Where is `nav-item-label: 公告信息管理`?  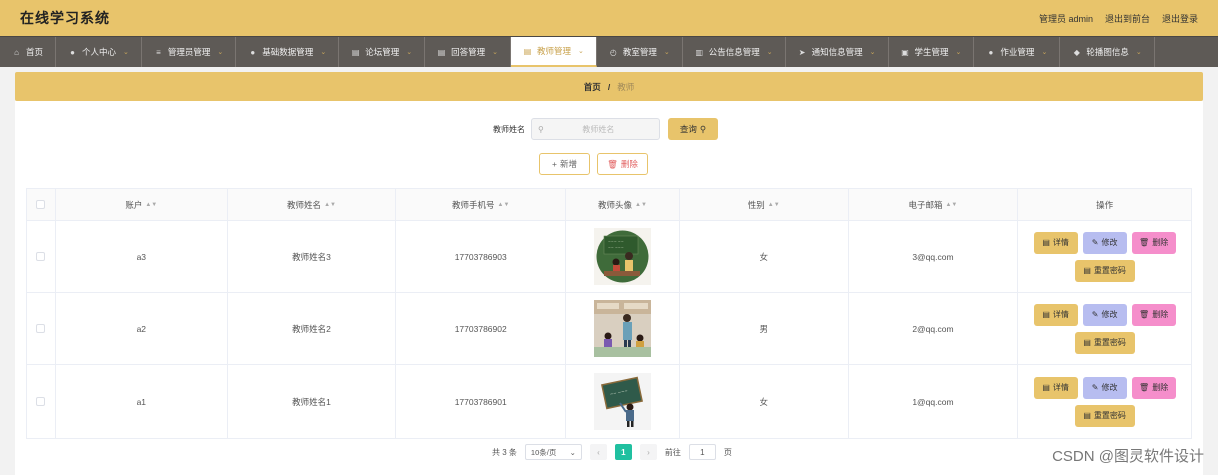 nav-item-label: 公告信息管理 is located at coordinates (734, 52).